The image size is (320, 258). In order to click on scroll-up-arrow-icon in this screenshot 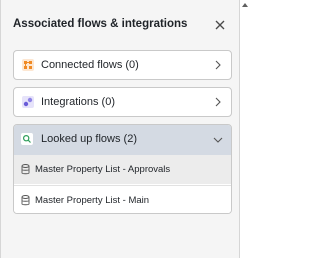, I will do `click(245, 5)`.